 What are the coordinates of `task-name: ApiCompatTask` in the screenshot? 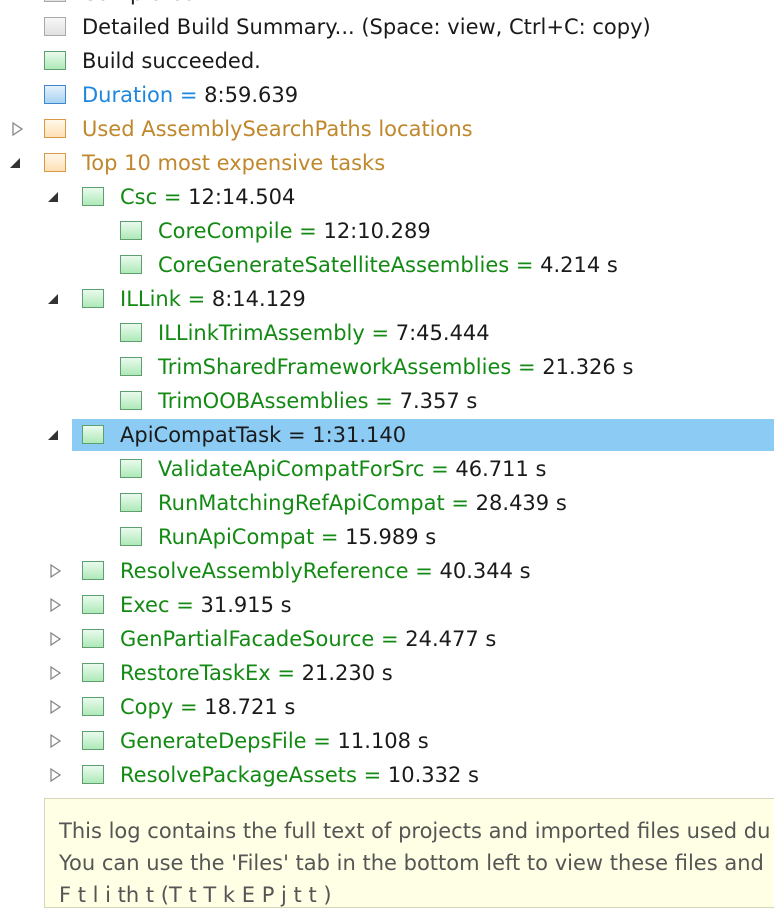 It's located at (201, 435).